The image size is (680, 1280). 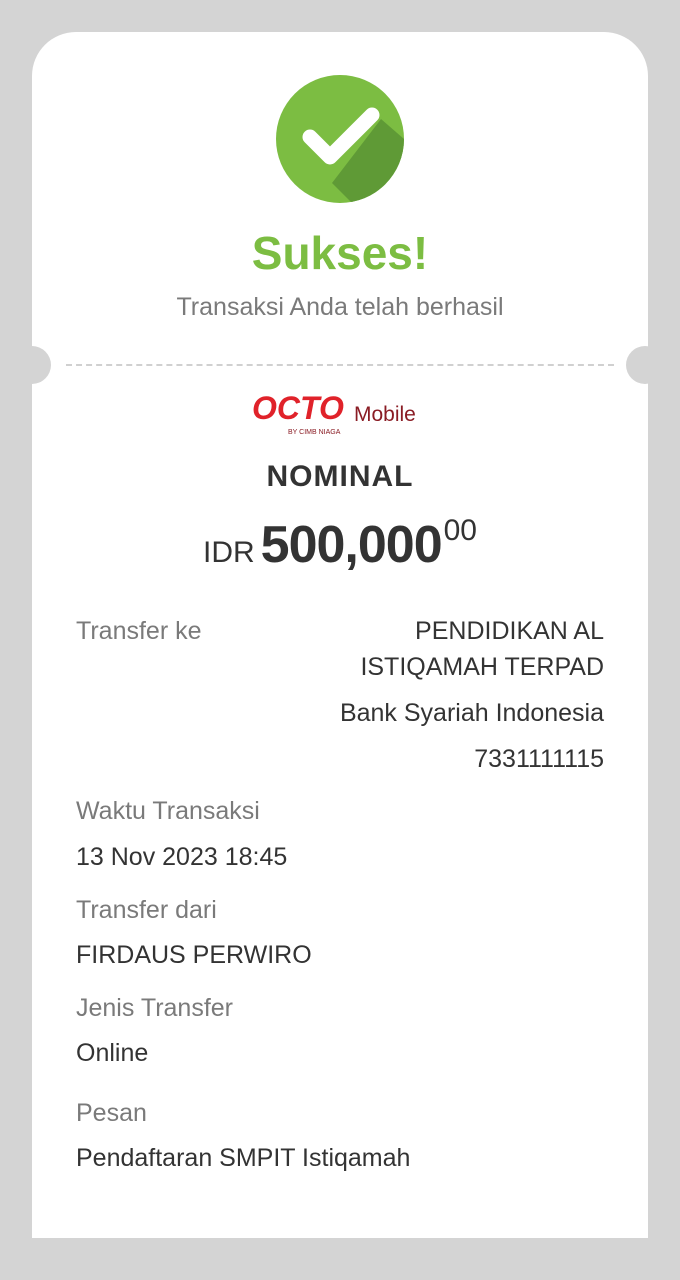 What do you see at coordinates (539, 759) in the screenshot?
I see `recipient-account-number: 7331111115` at bounding box center [539, 759].